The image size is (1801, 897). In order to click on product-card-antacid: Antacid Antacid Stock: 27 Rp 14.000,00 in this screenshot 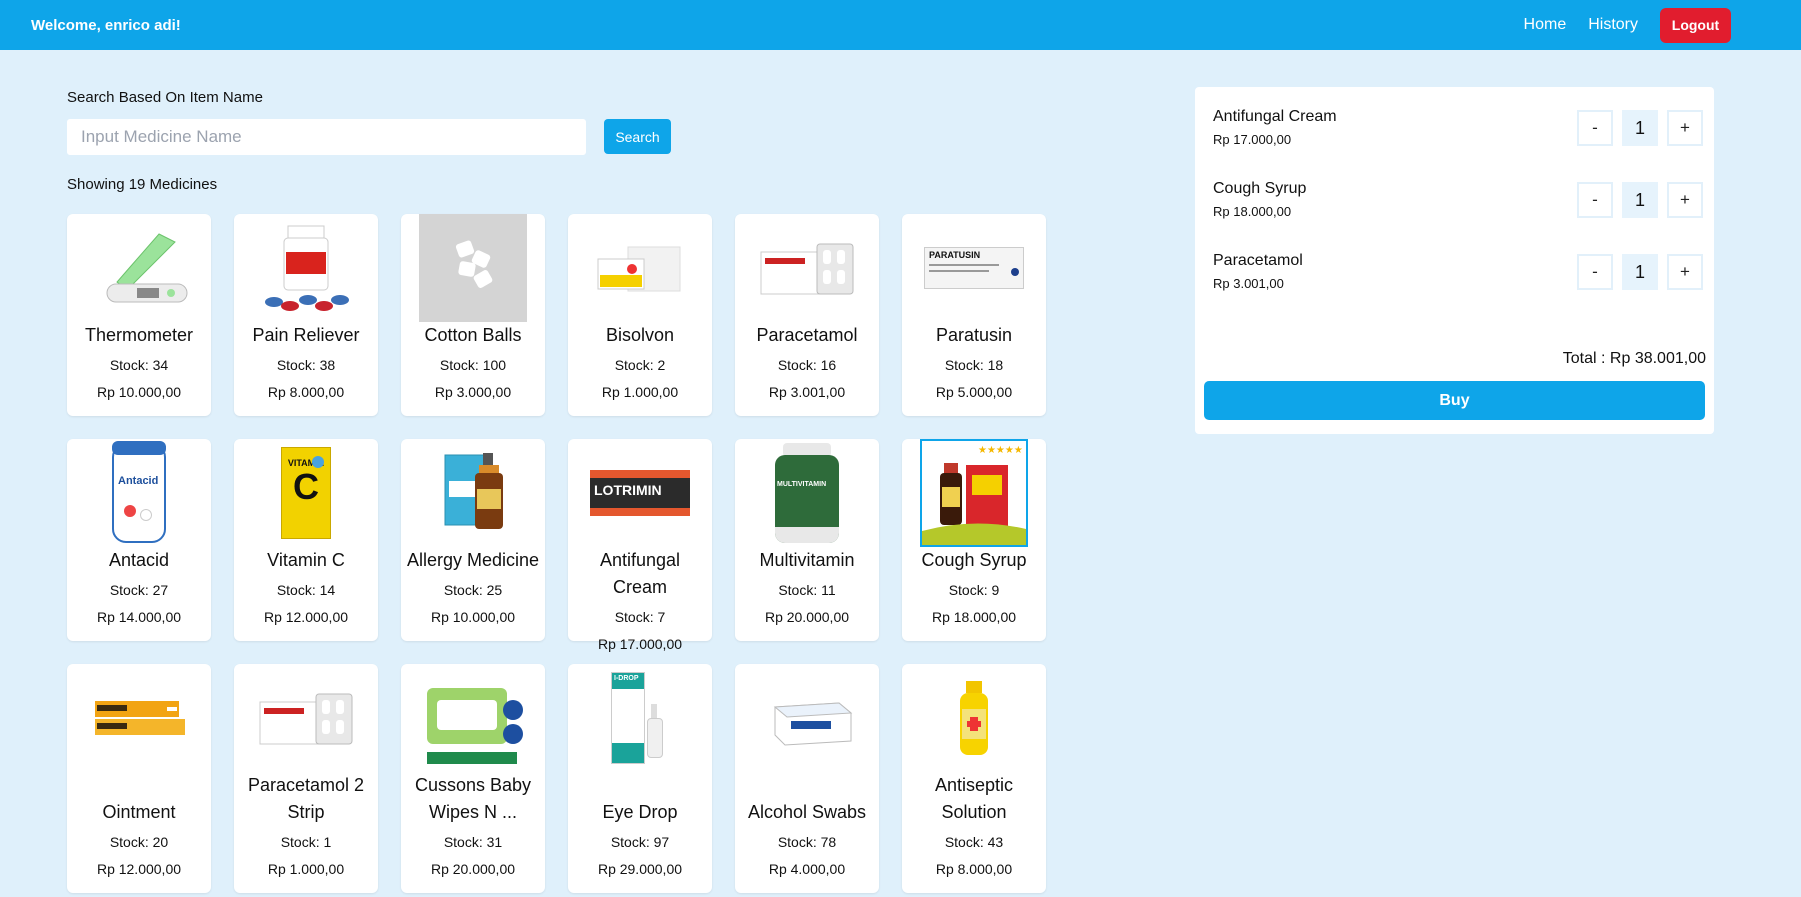, I will do `click(139, 540)`.